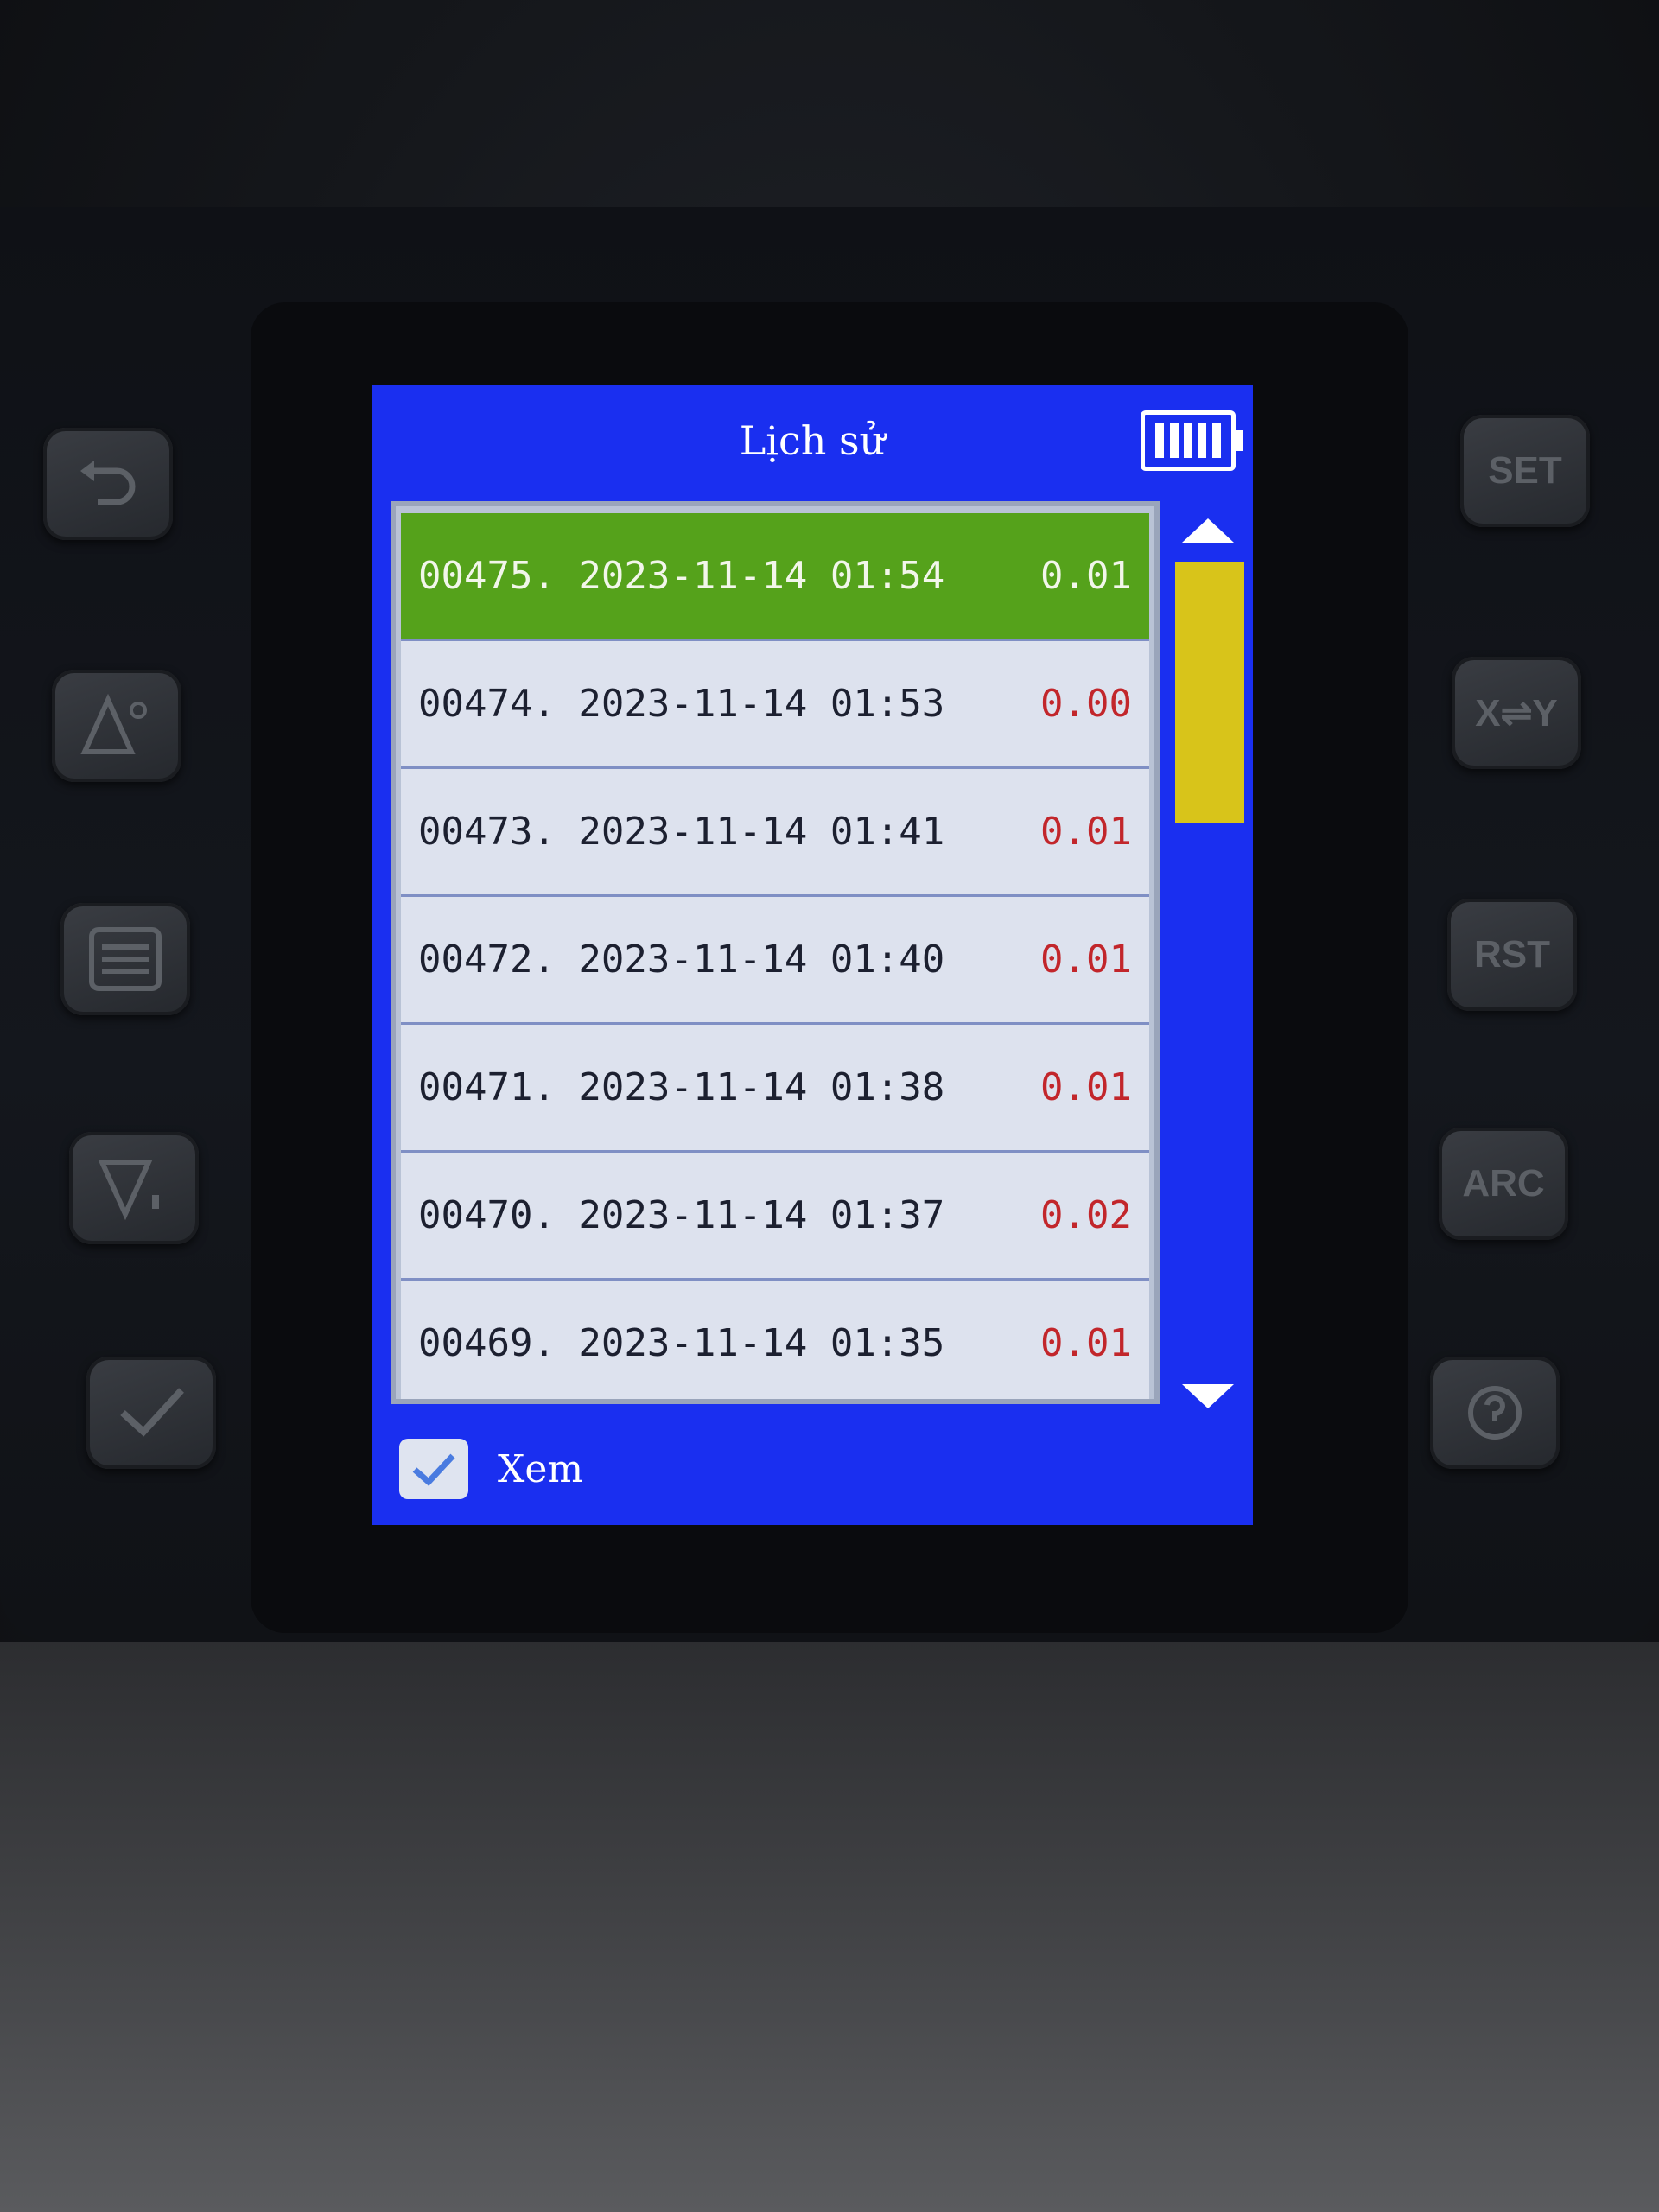 Image resolution: width=1659 pixels, height=2212 pixels. I want to click on scroll-thumb, so click(1209, 692).